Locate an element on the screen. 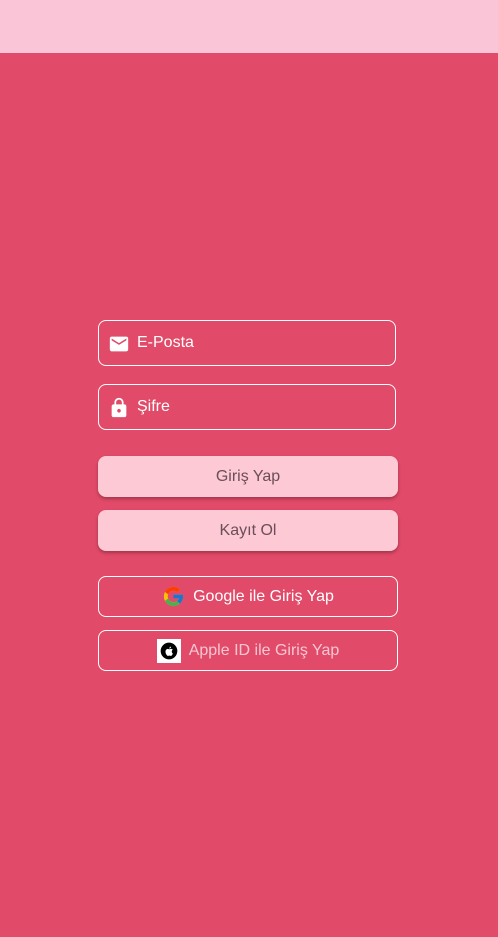 The width and height of the screenshot is (498, 937). google-signin-label: Google ile Giriş Yap is located at coordinates (263, 596).